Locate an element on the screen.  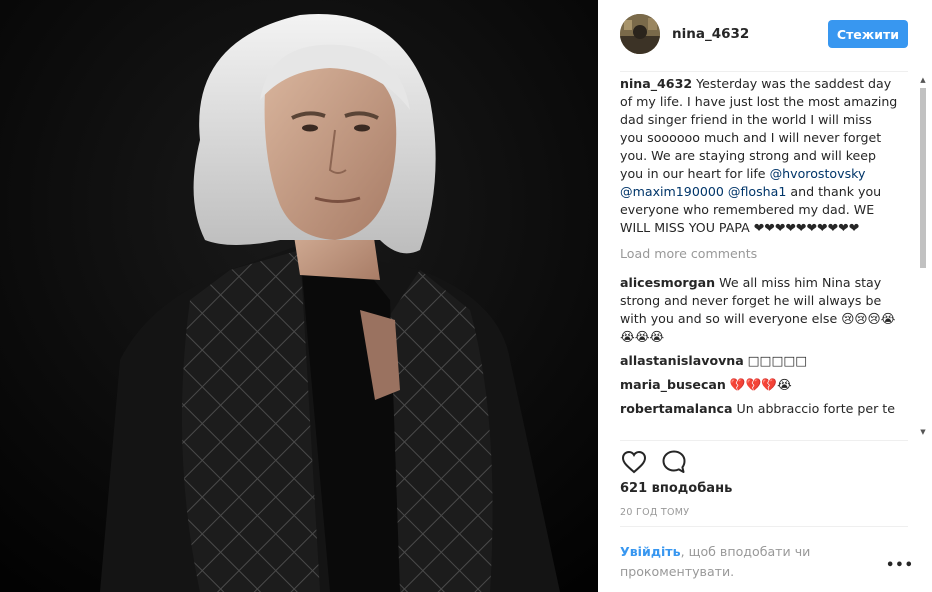
comment-username: allastanislavovna is located at coordinates (682, 360).